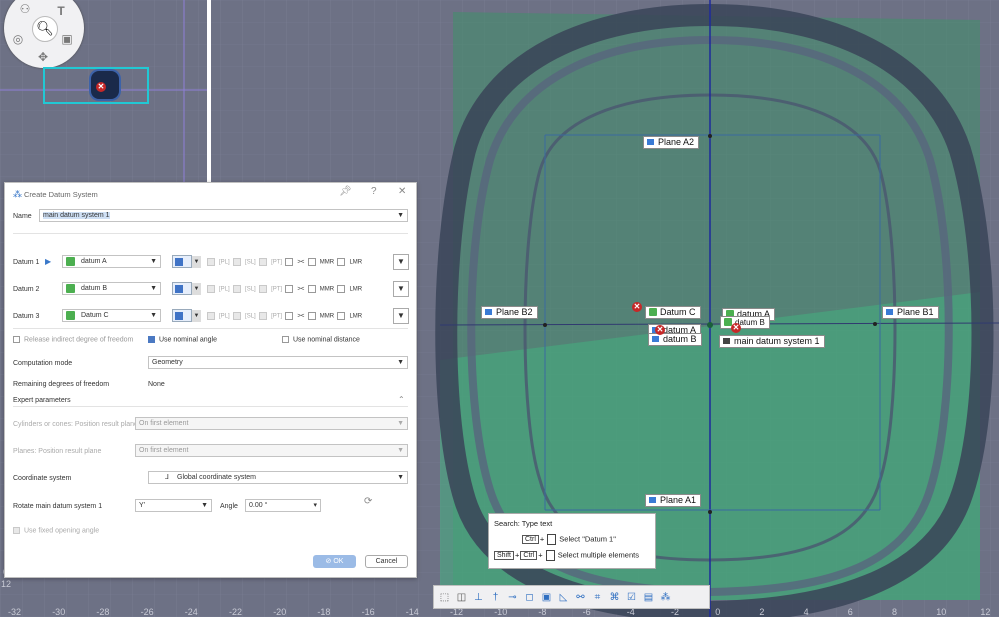 This screenshot has width=999, height=617. I want to click on pin-icon: 📌︎, so click(345, 191).